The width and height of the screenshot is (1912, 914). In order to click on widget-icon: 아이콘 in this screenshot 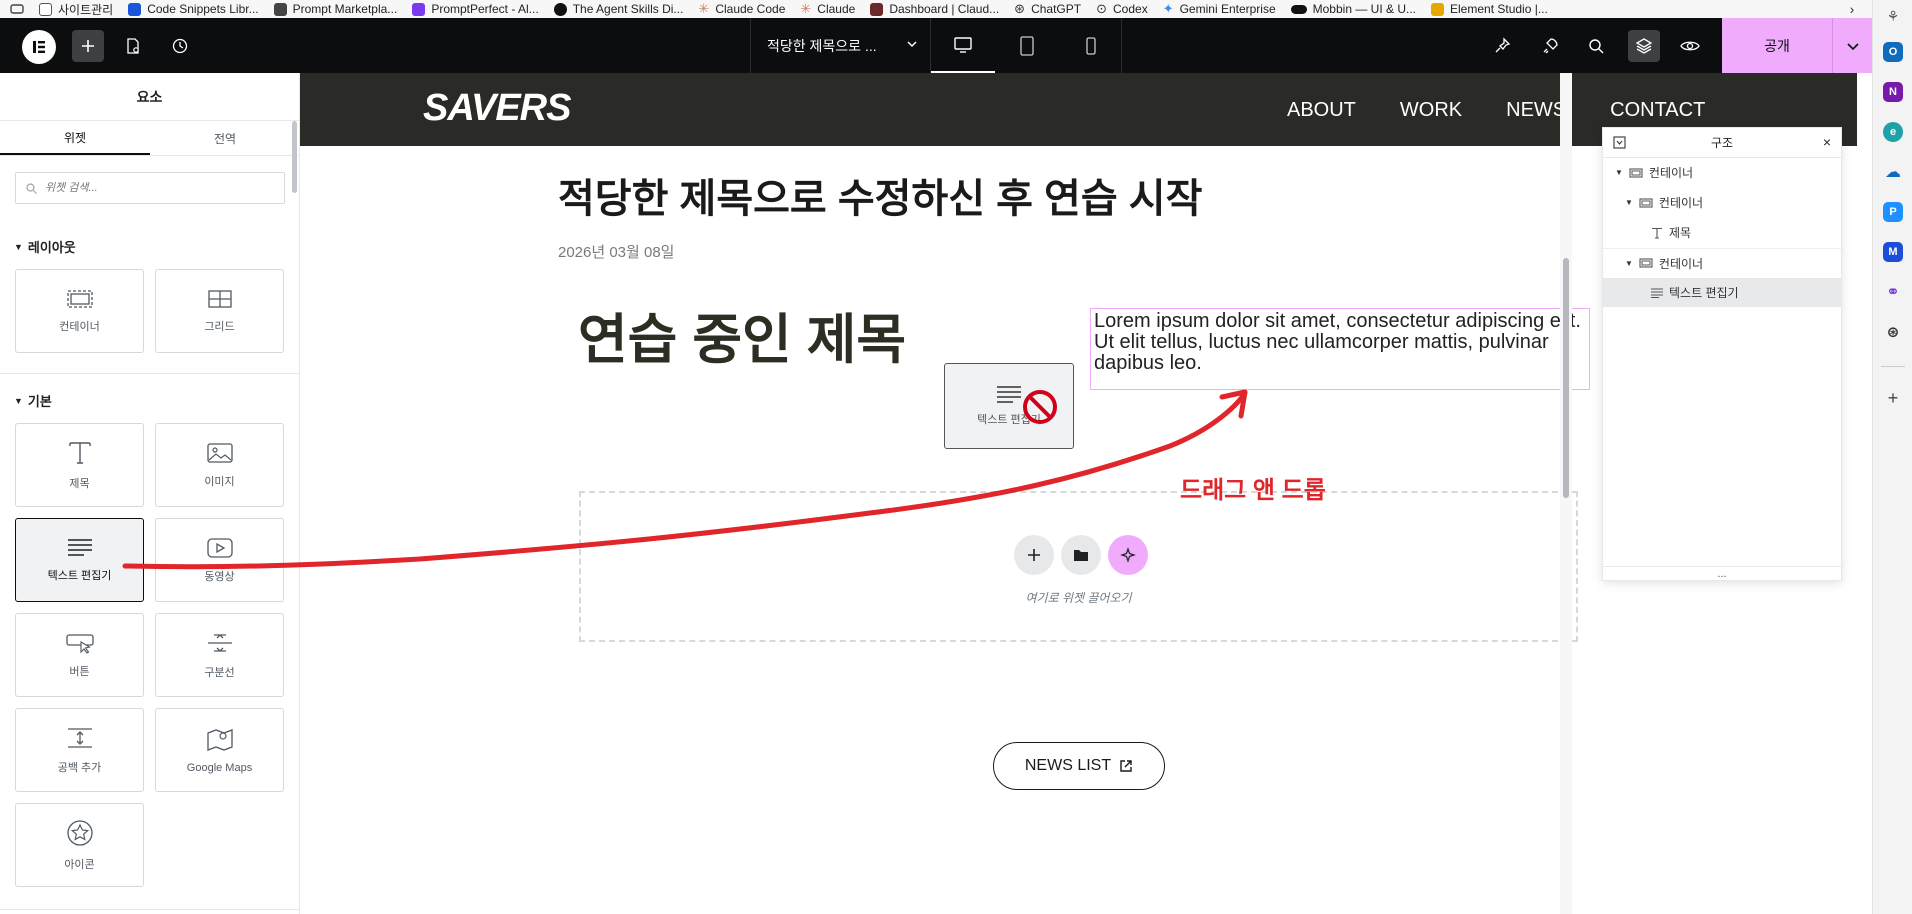, I will do `click(79, 845)`.